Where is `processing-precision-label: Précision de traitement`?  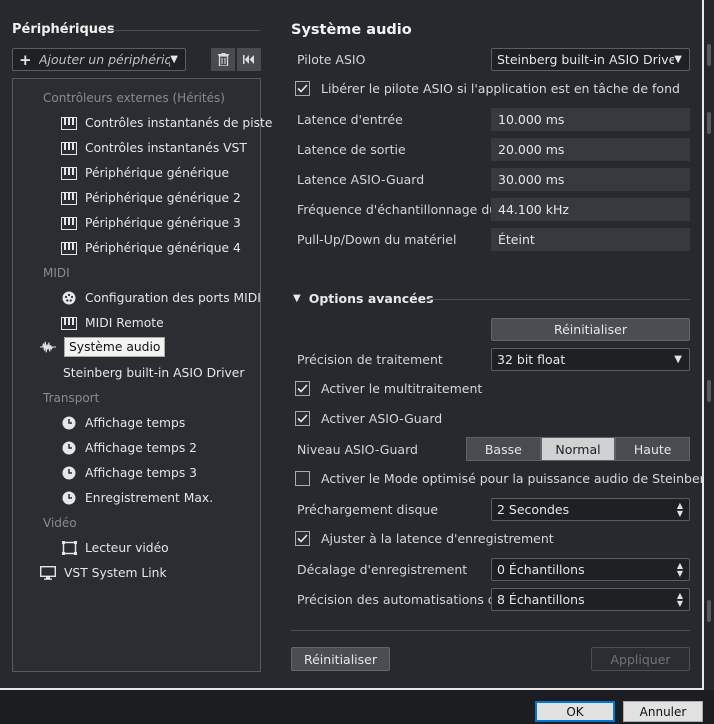
processing-precision-label: Précision de traitement is located at coordinates (370, 359).